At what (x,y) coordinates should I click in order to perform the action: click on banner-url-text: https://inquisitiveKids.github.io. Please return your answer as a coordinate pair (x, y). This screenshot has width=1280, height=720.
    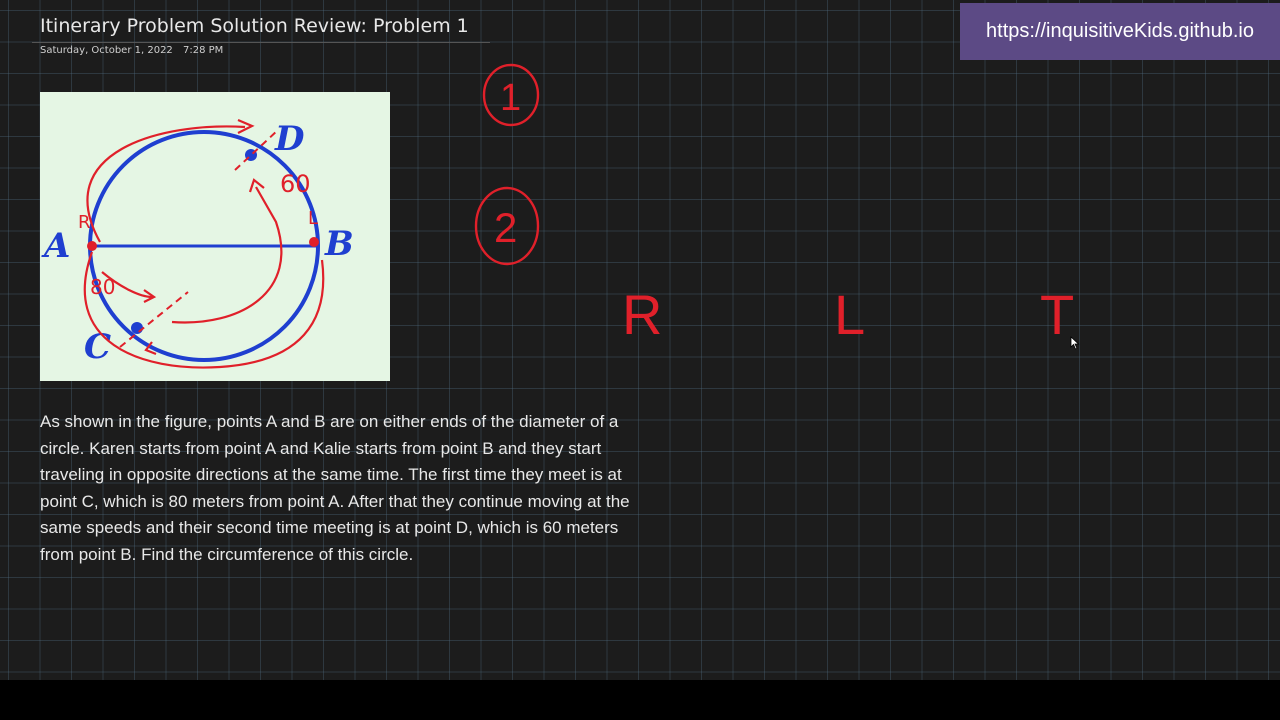
    Looking at the image, I should click on (1120, 31).